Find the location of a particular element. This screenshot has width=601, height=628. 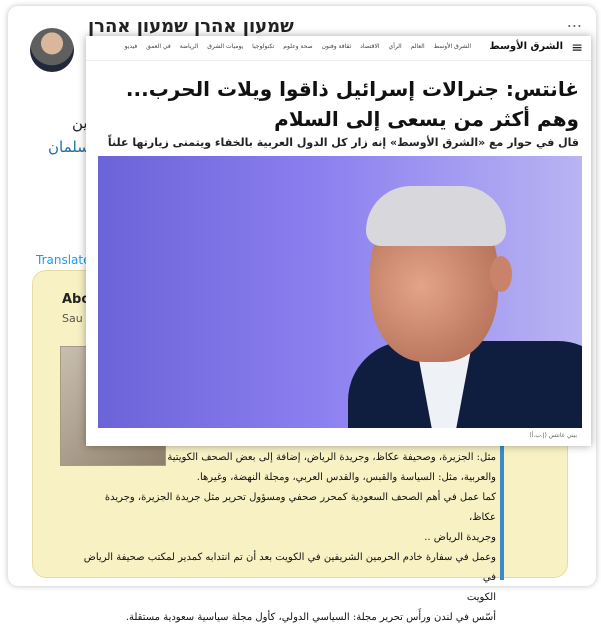

photo-caption: بيني غانتس (إ.ب.أ) is located at coordinates (553, 435).